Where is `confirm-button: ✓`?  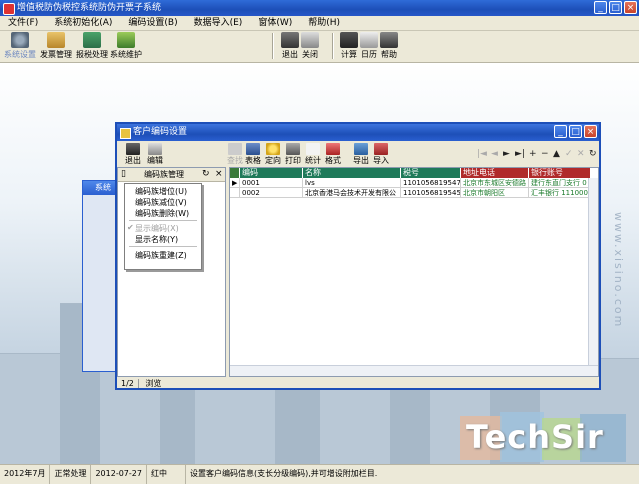 confirm-button: ✓ is located at coordinates (569, 154).